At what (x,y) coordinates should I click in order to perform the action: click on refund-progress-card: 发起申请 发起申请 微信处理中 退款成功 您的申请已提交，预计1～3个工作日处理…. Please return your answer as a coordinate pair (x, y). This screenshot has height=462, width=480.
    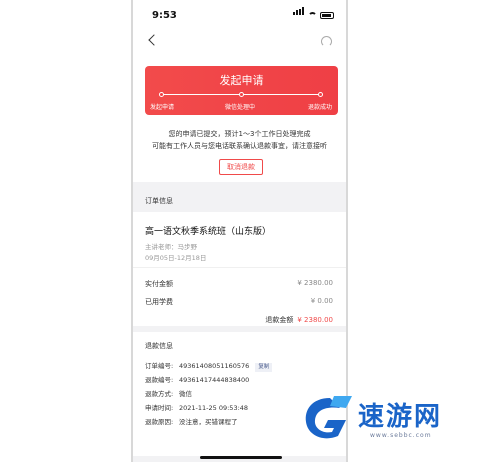
    Looking at the image, I should click on (239, 120).